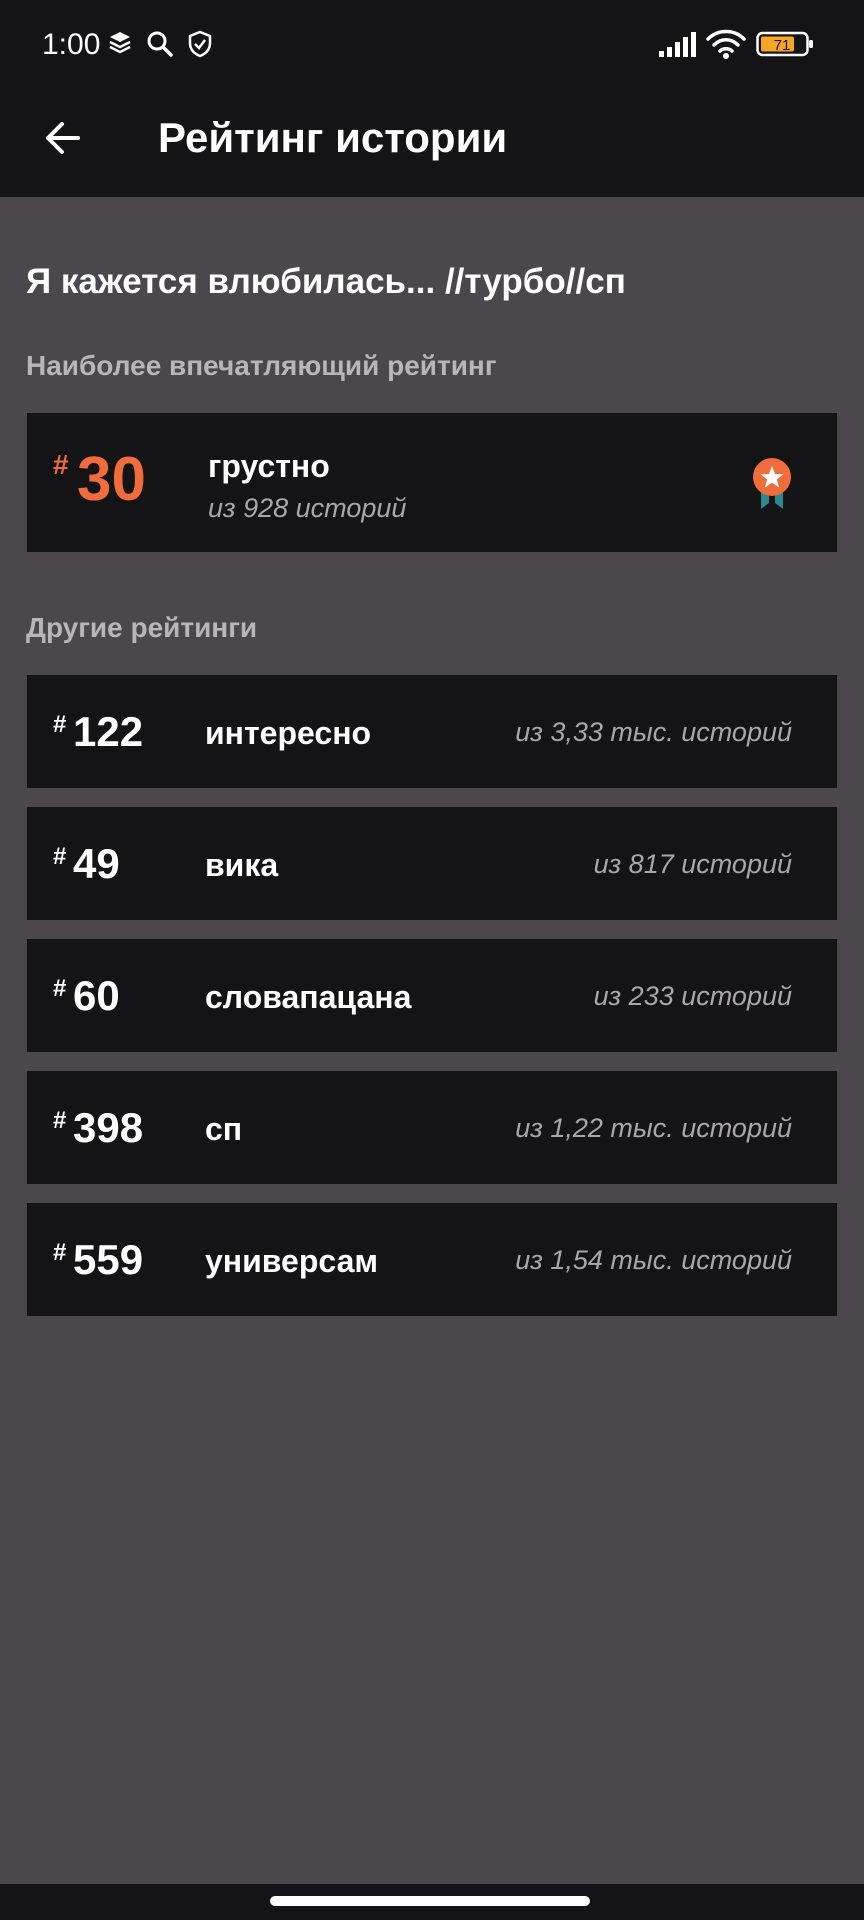 Image resolution: width=864 pixels, height=1920 pixels. What do you see at coordinates (432, 1127) in the screenshot?
I see `rating-row-sp: # 398 сп из 1,22 тыс. историй` at bounding box center [432, 1127].